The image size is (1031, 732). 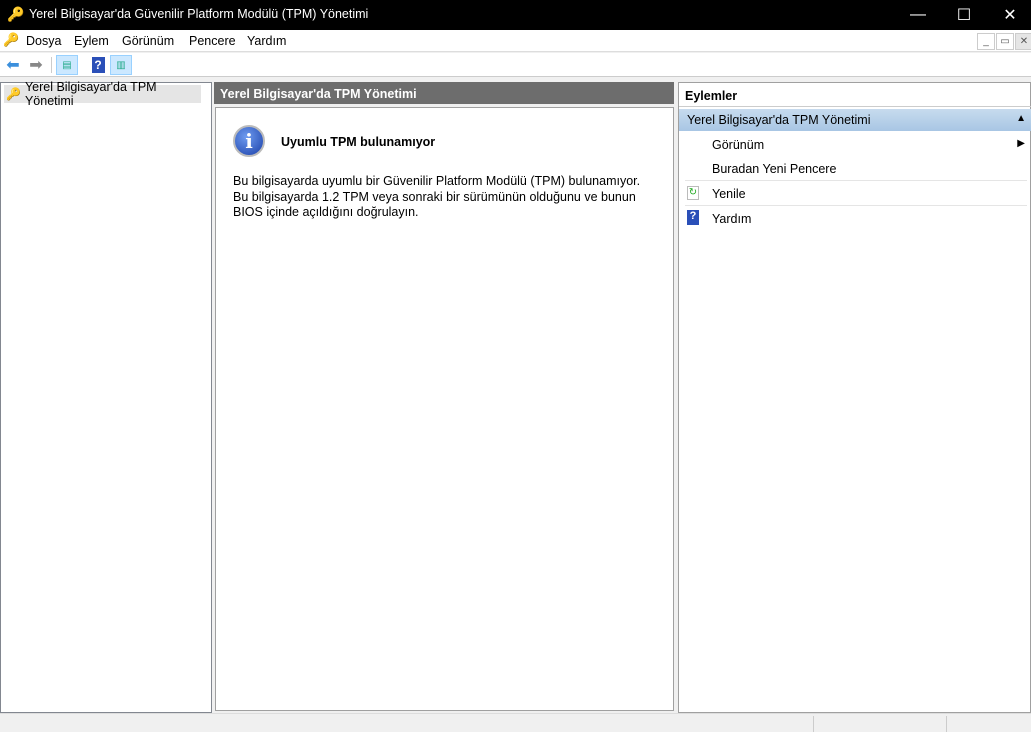 I want to click on show-hide-action-pane-icon: ▥, so click(x=121, y=65).